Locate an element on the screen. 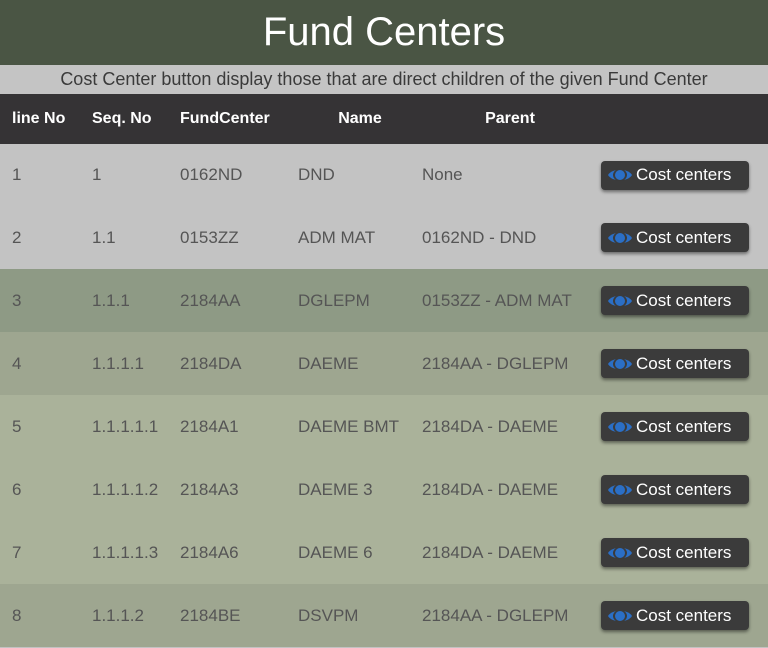 This screenshot has width=768, height=648. cell-line-no: 6 is located at coordinates (17, 489).